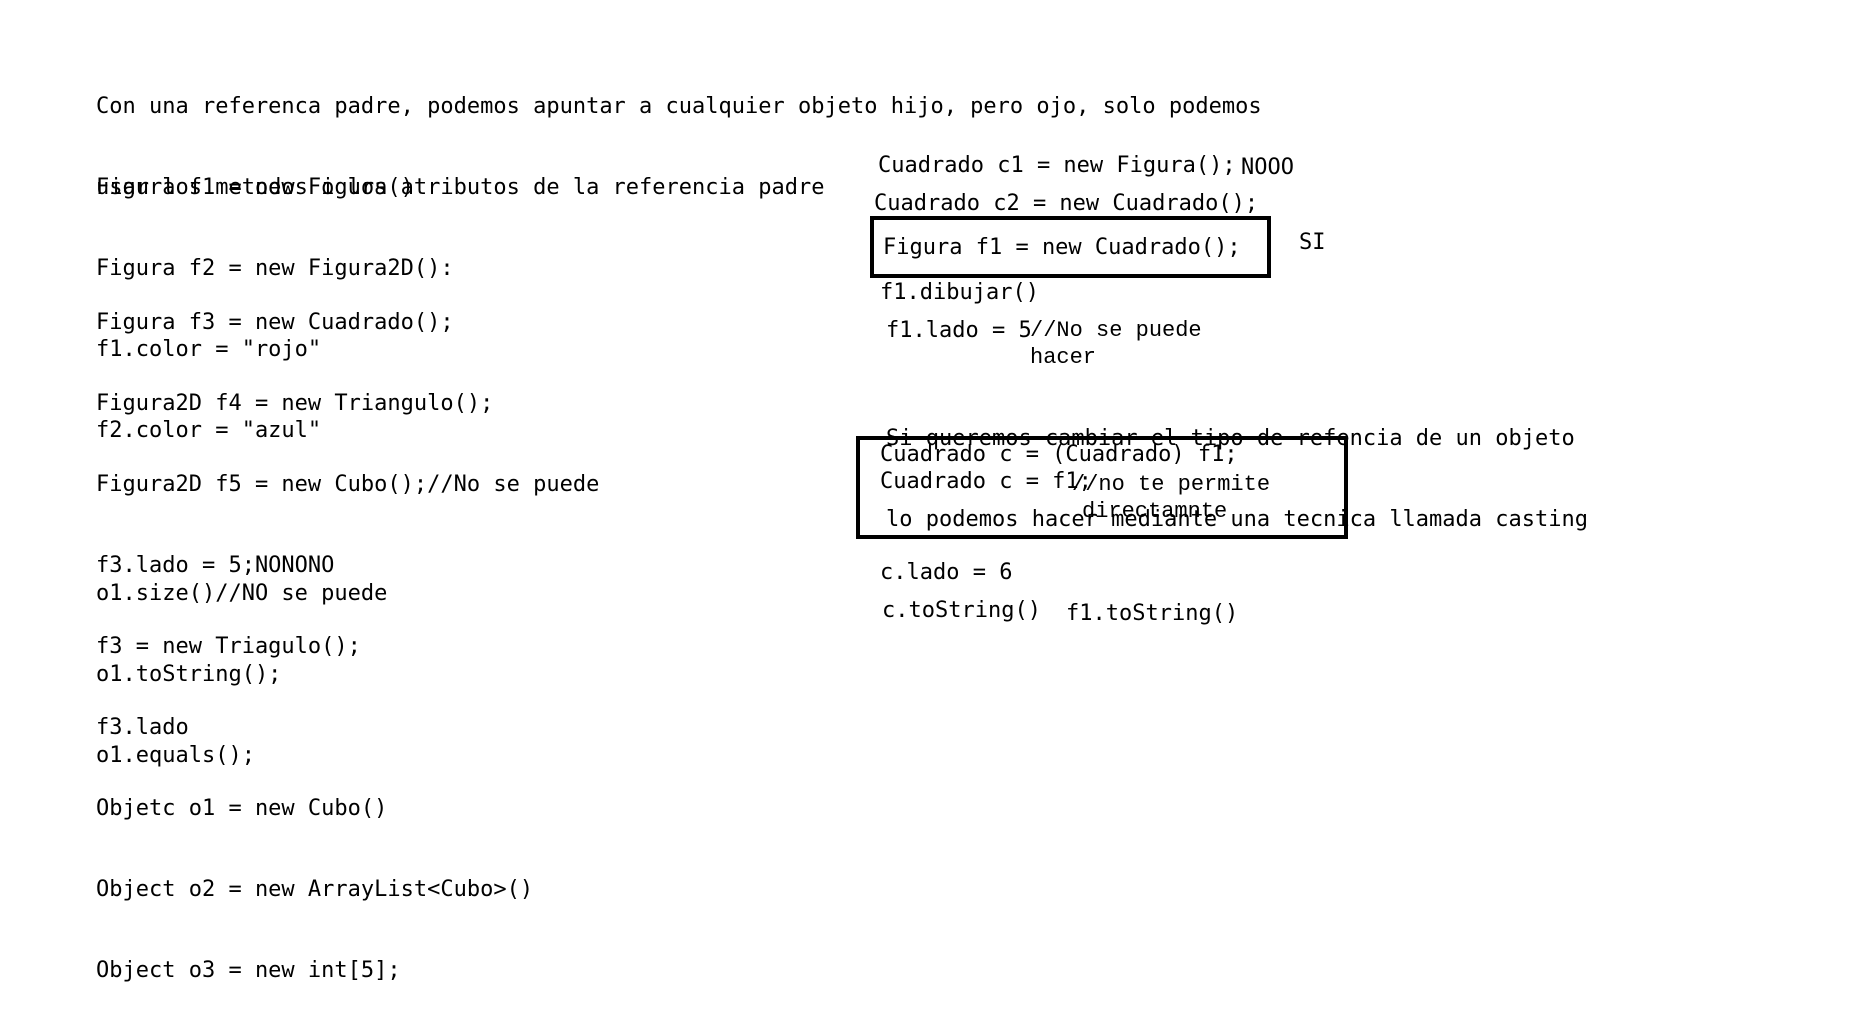 Image resolution: width=1853 pixels, height=1011 pixels. Describe the element at coordinates (255, 187) in the screenshot. I see `code-line: Figura f1 = new Figura()` at that location.